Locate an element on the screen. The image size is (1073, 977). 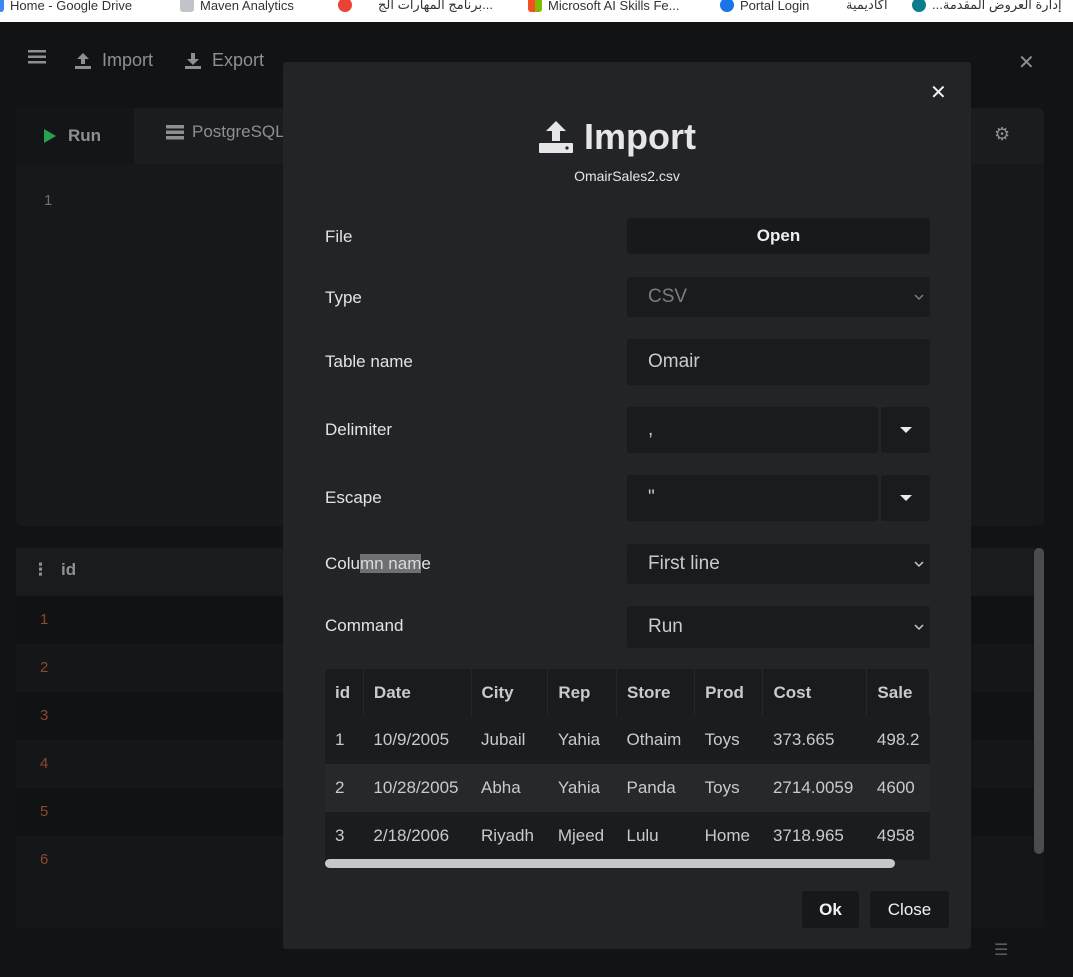
column-header: id is located at coordinates (344, 692).